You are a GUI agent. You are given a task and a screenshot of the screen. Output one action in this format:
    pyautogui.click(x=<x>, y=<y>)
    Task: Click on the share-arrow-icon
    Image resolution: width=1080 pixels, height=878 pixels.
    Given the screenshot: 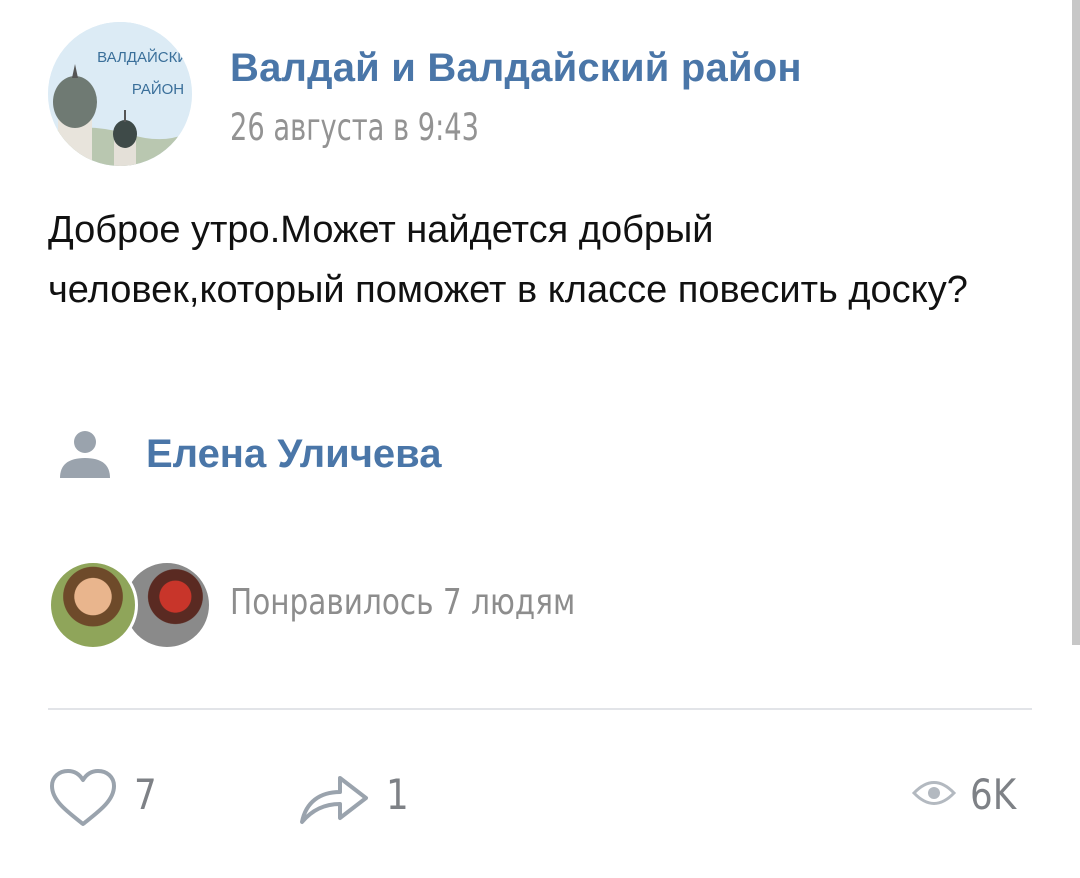 What is the action you would take?
    pyautogui.click(x=334, y=800)
    